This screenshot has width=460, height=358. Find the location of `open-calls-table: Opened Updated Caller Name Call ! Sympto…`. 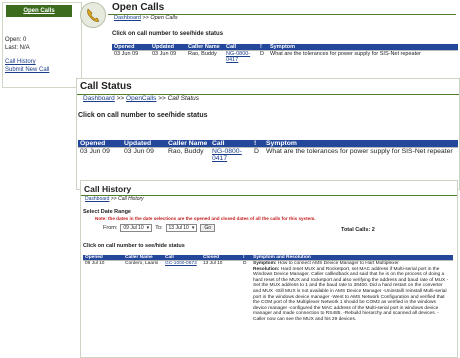

open-calls-table: Opened Updated Caller Name Call ! Sympto… is located at coordinates (285, 53).